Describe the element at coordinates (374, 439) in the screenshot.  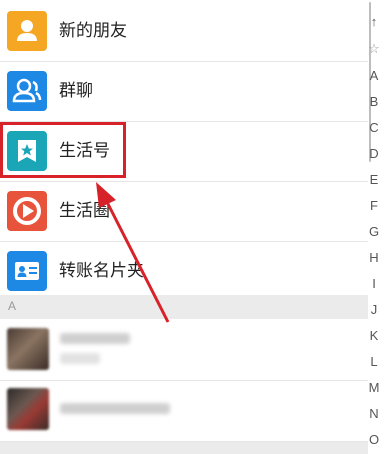
I see `index-letter-o: O` at that location.